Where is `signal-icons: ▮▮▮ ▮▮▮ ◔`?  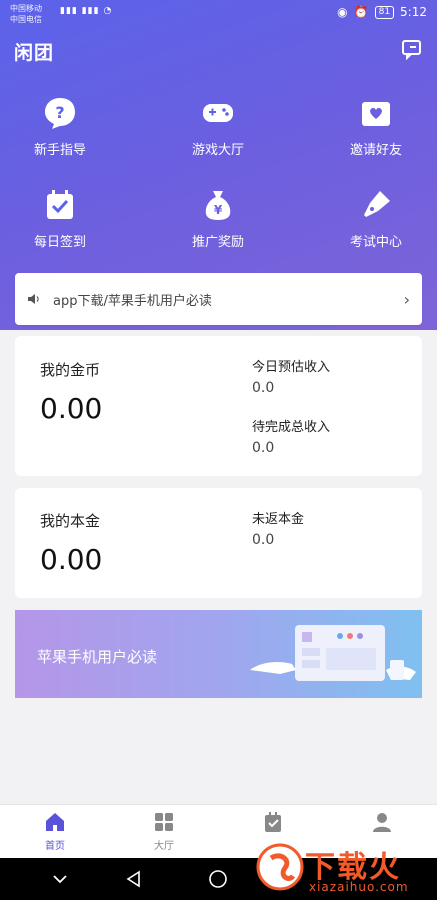
signal-icons: ▮▮▮ ▮▮▮ ◔ is located at coordinates (86, 11).